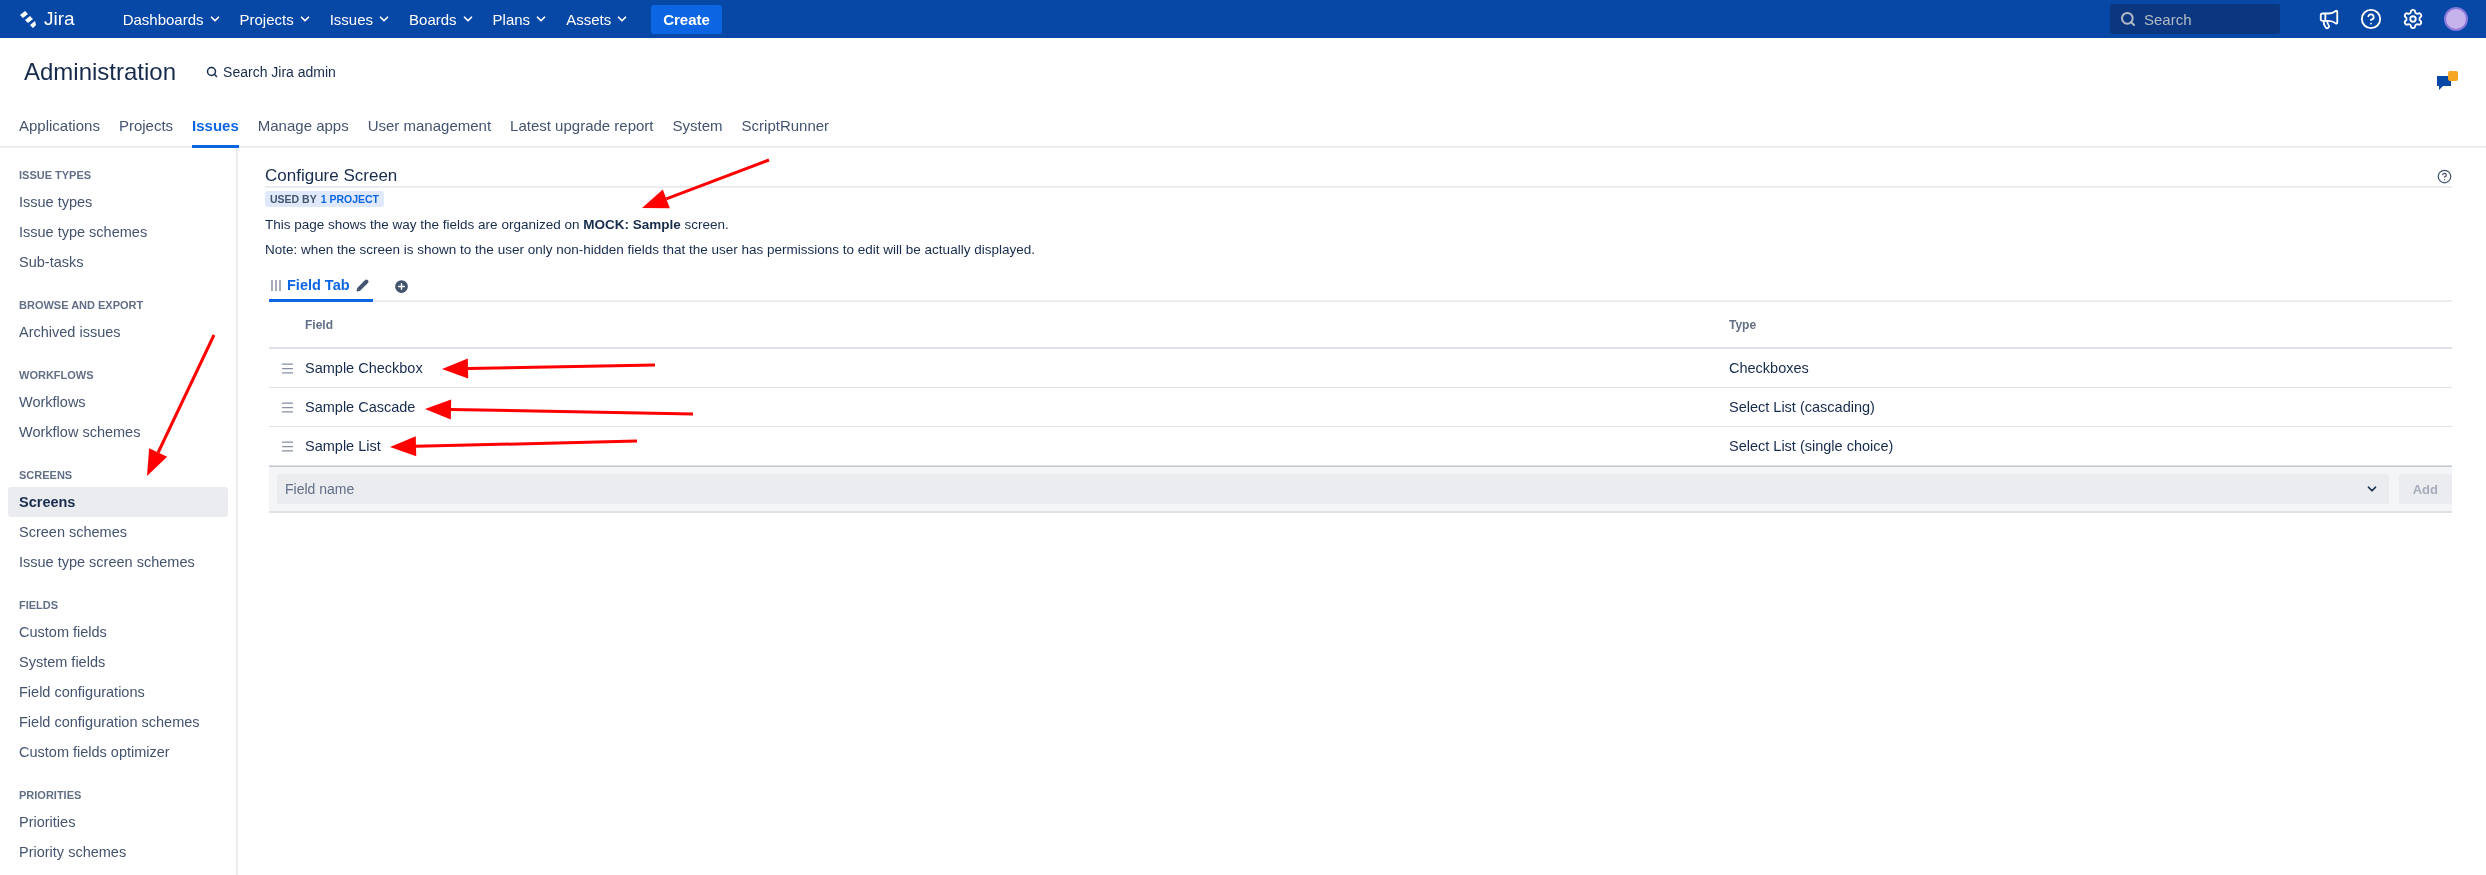  What do you see at coordinates (442, 19) in the screenshot?
I see `nav-menu: Boards` at bounding box center [442, 19].